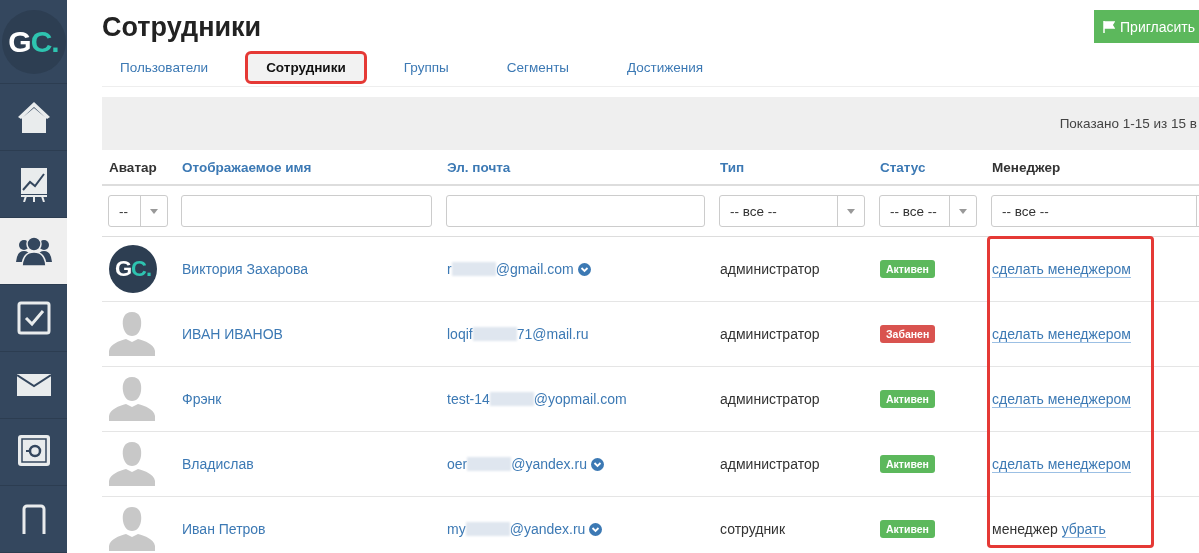 Image resolution: width=1199 pixels, height=553 pixels. What do you see at coordinates (245, 269) in the screenshot?
I see `employee-name-link: Виктория Захарова` at bounding box center [245, 269].